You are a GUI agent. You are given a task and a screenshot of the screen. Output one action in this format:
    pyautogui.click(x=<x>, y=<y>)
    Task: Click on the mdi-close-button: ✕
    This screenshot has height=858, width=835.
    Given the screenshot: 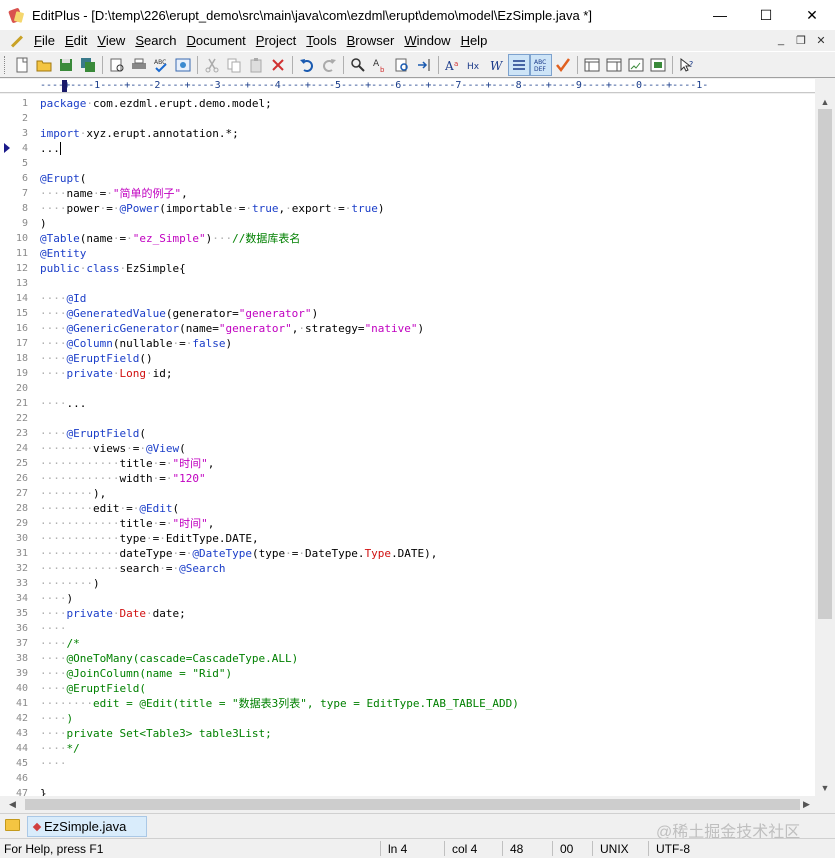 What is the action you would take?
    pyautogui.click(x=821, y=40)
    